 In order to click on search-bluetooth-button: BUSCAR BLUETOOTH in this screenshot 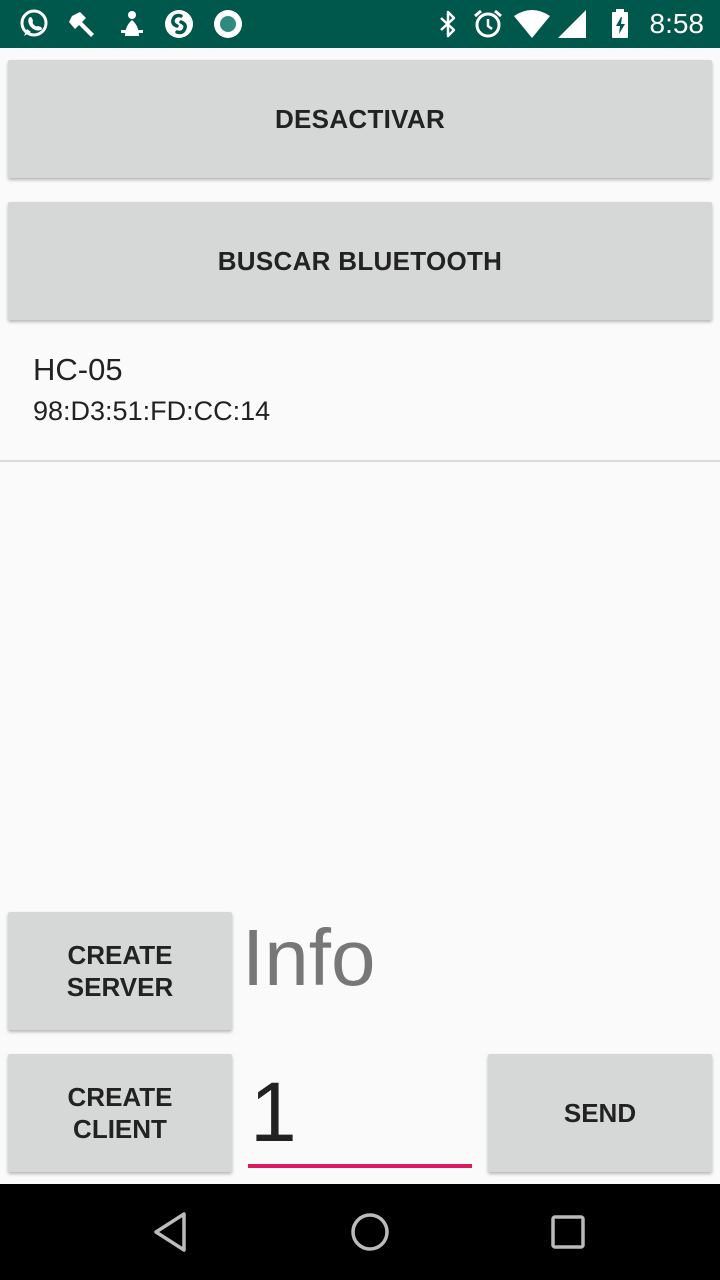, I will do `click(360, 261)`.